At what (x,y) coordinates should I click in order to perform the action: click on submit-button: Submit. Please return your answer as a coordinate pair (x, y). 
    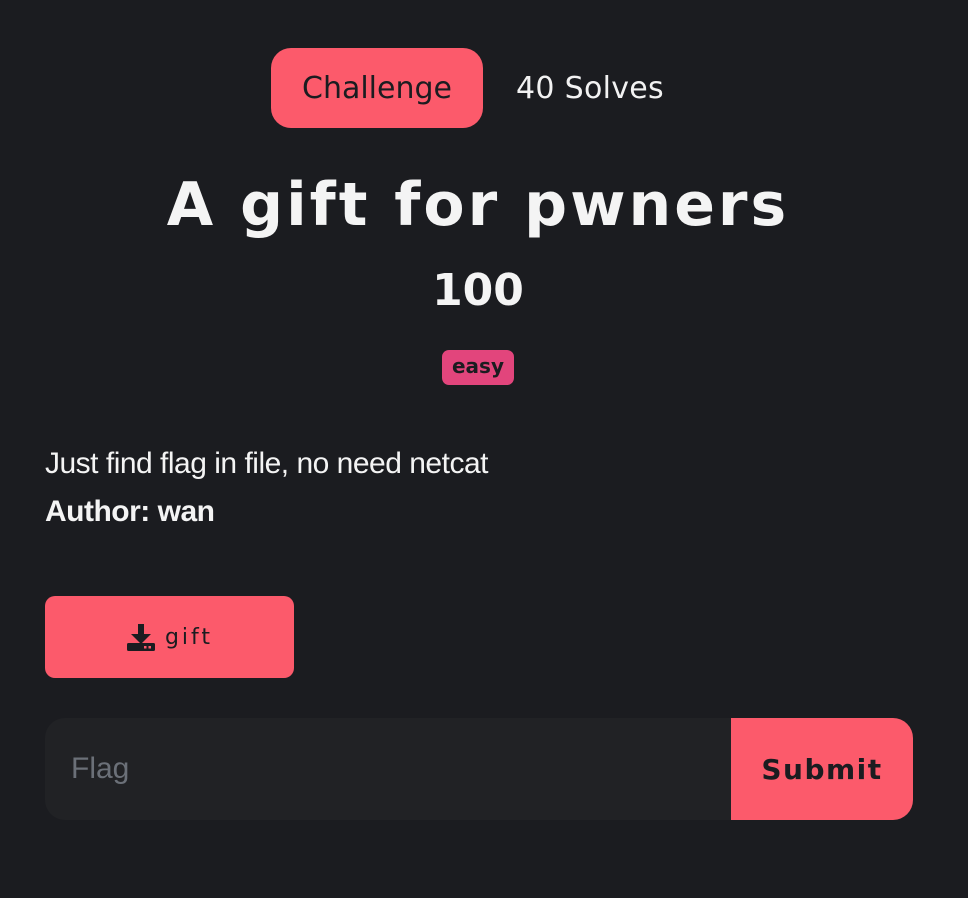
    Looking at the image, I should click on (822, 769).